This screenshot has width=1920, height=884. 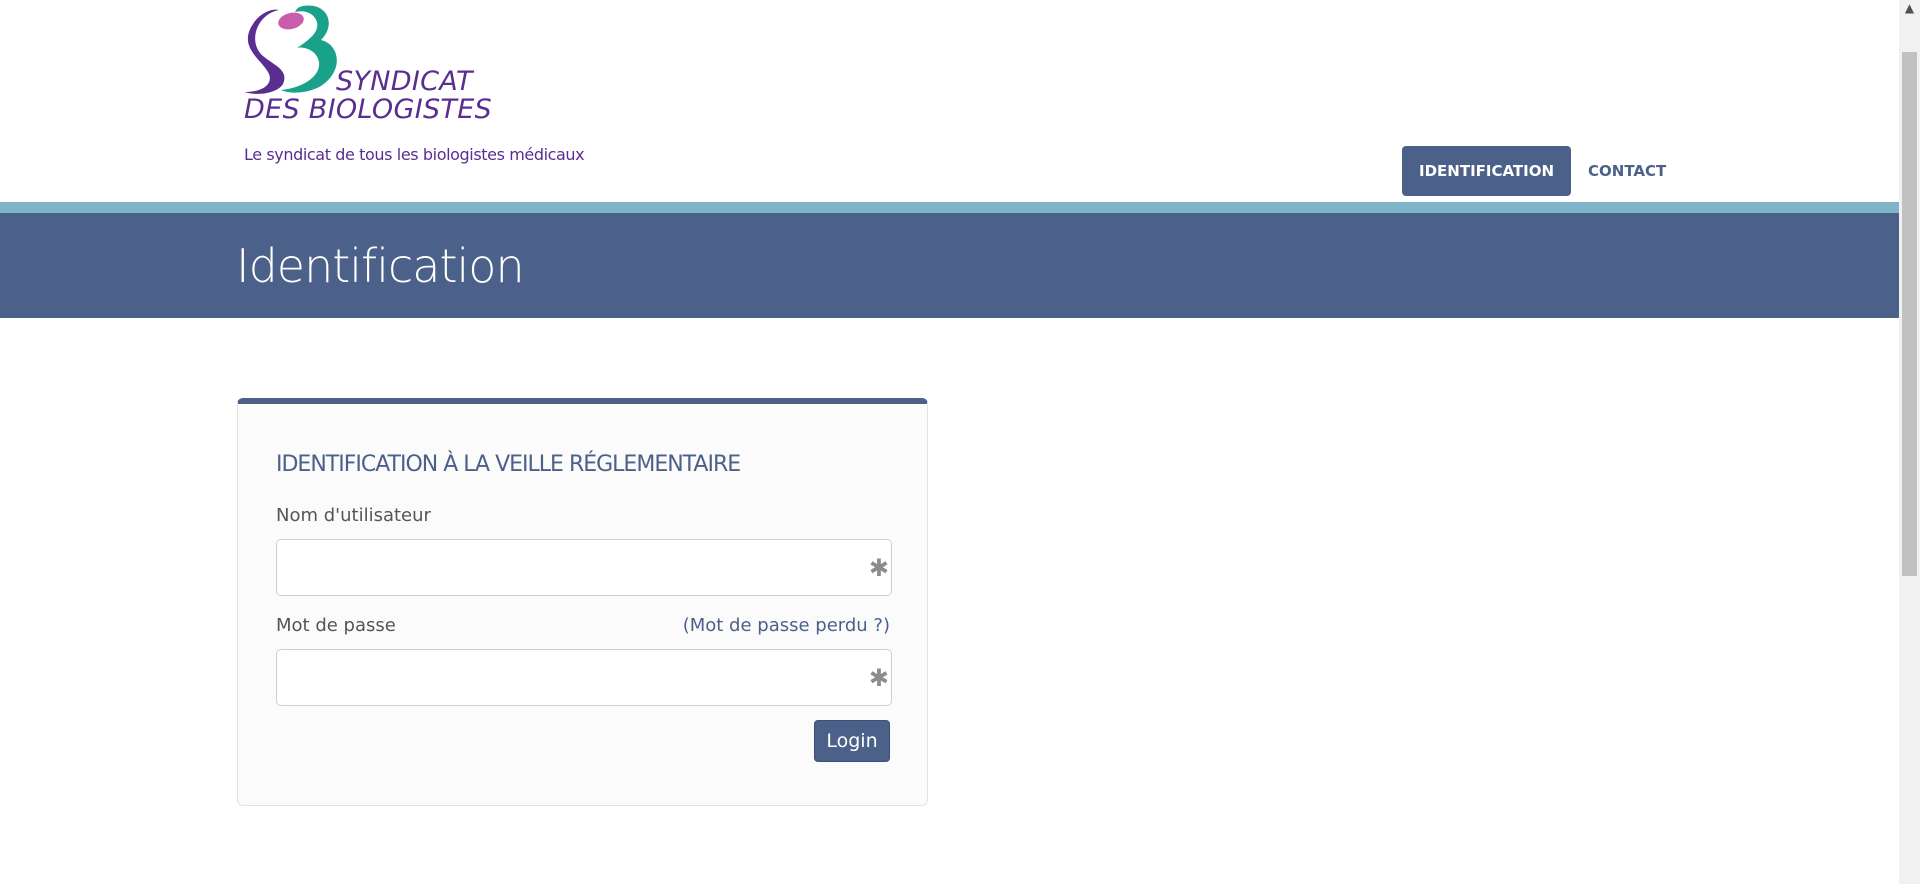 What do you see at coordinates (852, 741) in the screenshot?
I see `login-button: Login` at bounding box center [852, 741].